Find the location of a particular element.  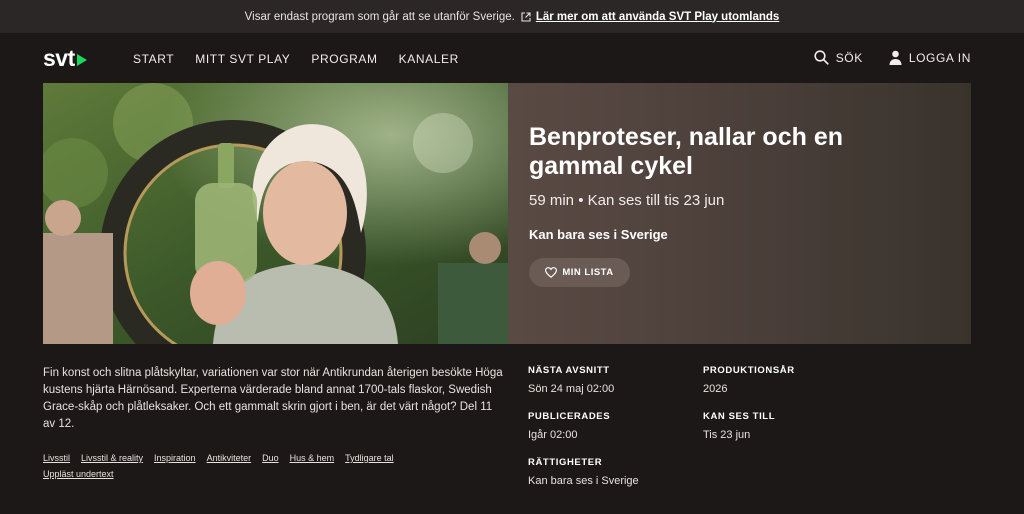

fact-value: Kan bara ses i Sverige is located at coordinates (583, 481).